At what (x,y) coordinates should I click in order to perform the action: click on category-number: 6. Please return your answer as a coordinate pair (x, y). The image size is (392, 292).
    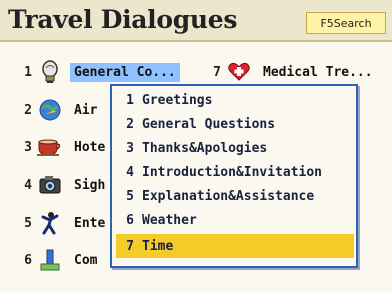
    Looking at the image, I should click on (28, 260).